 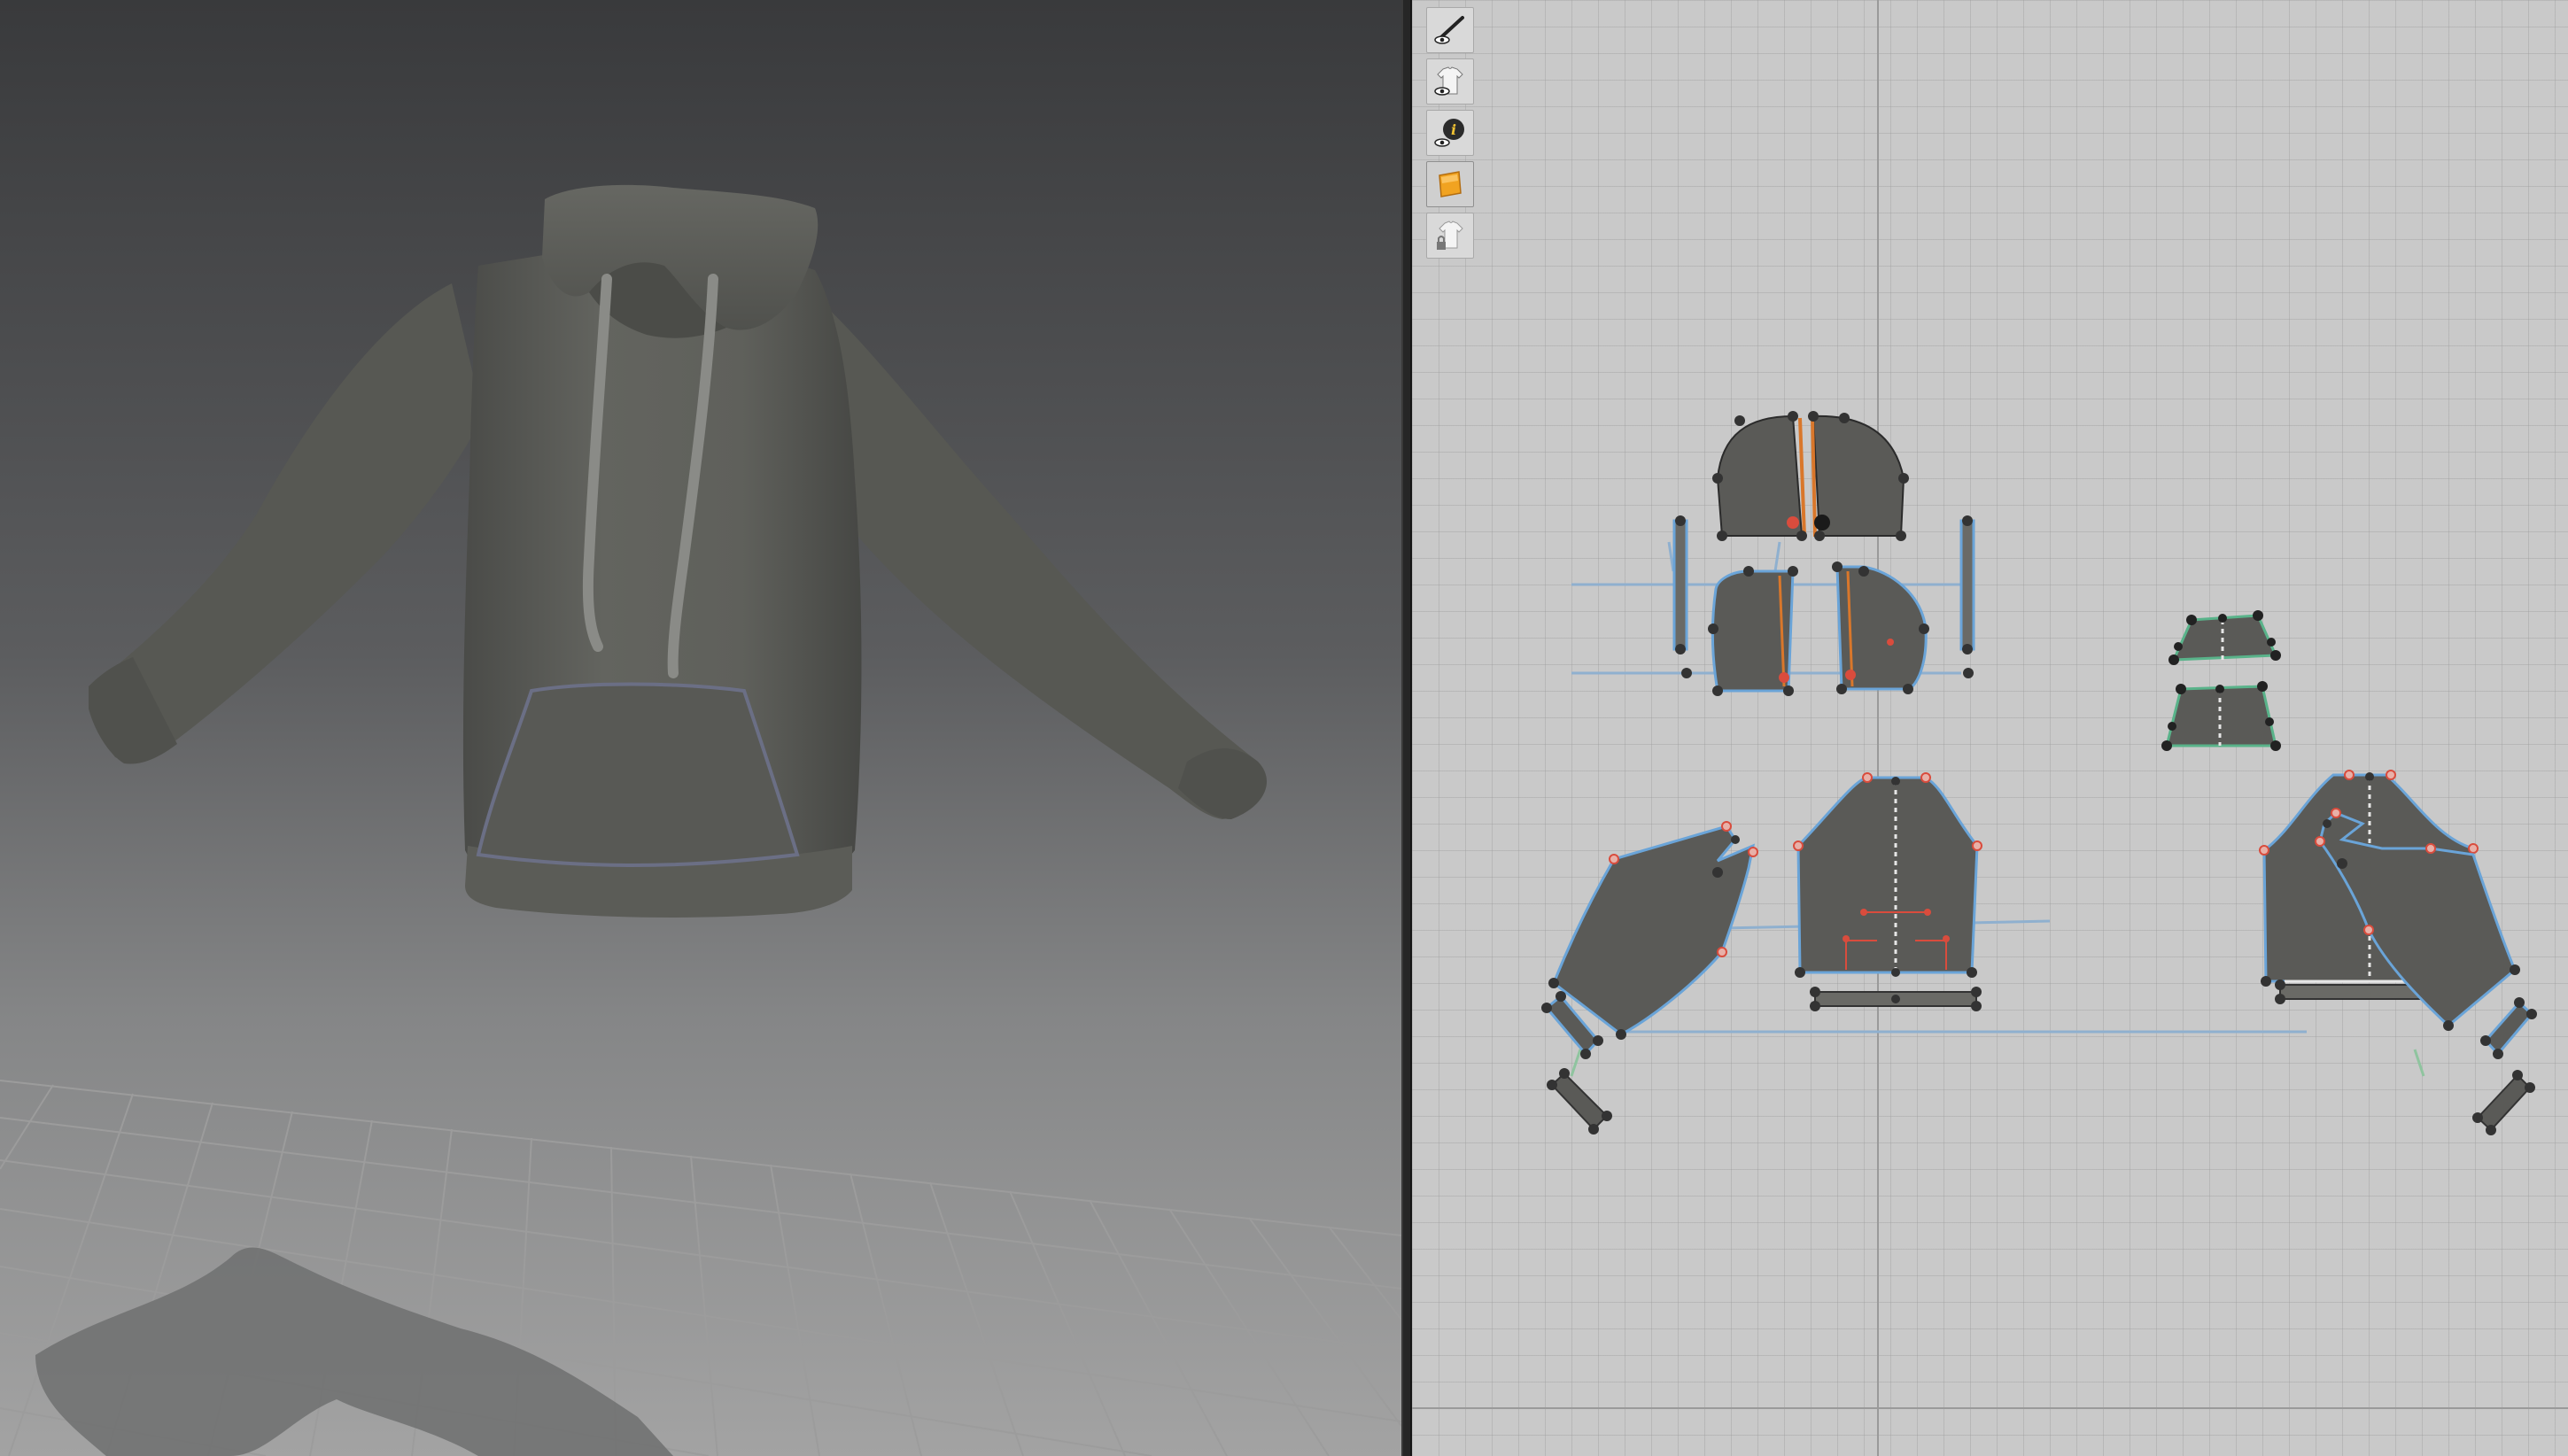 I want to click on lock-garment-button, so click(x=1450, y=236).